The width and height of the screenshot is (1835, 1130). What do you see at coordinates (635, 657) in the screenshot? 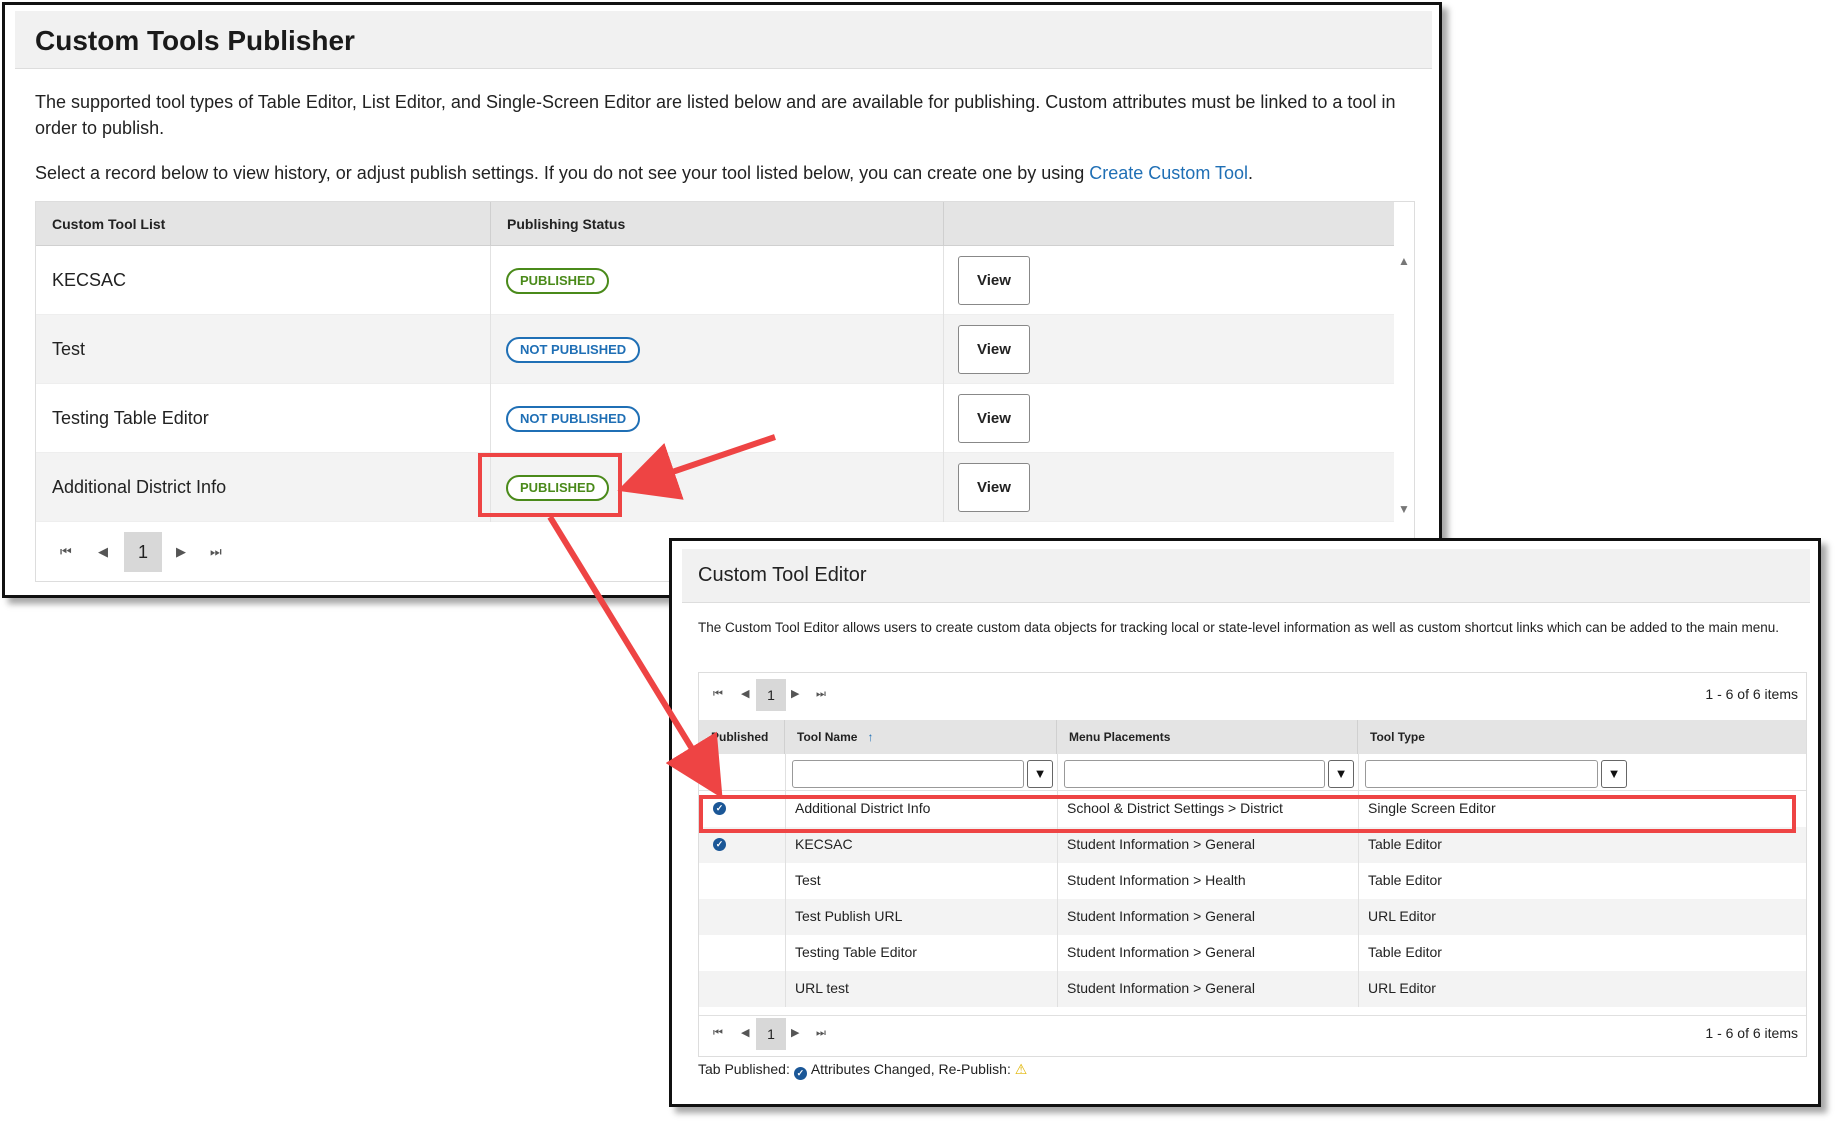
I see `arrow-to-row` at bounding box center [635, 657].